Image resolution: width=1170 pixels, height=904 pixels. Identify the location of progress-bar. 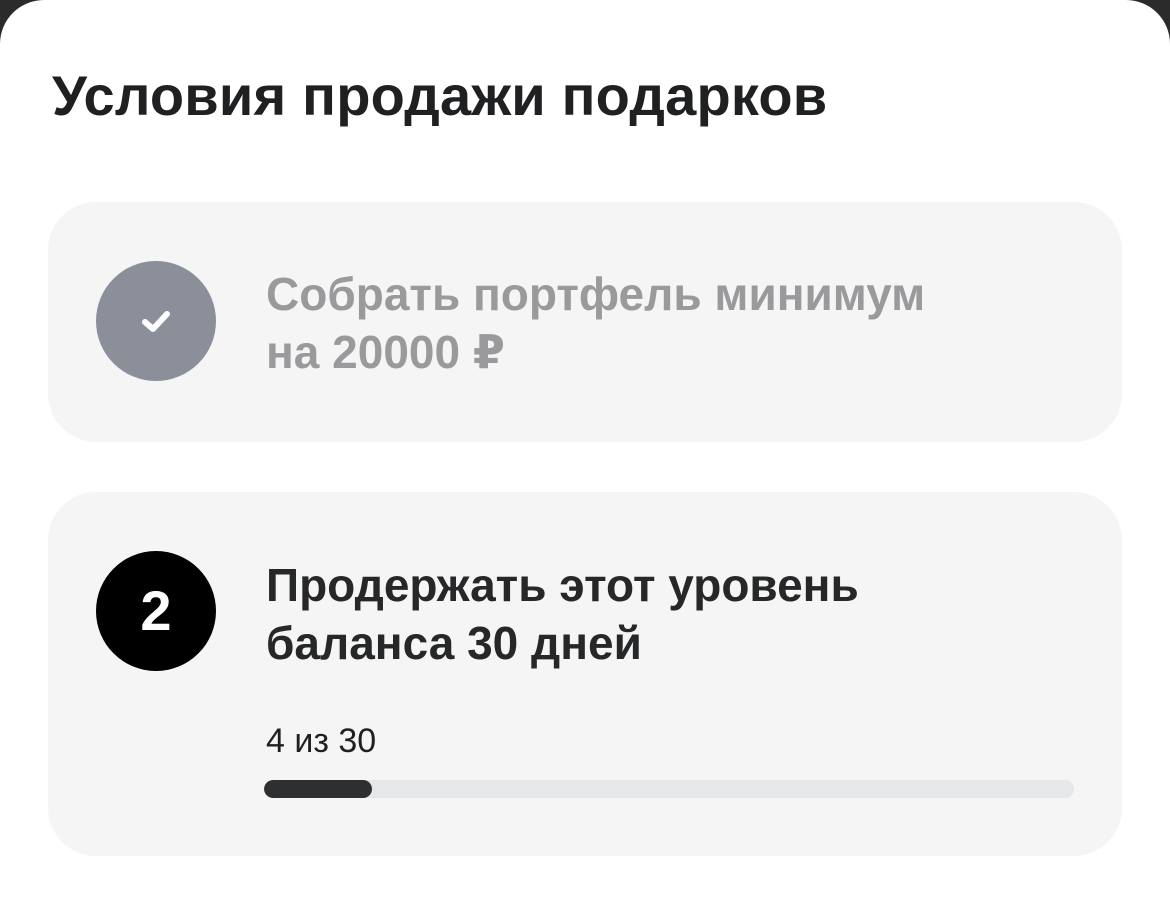
(669, 789).